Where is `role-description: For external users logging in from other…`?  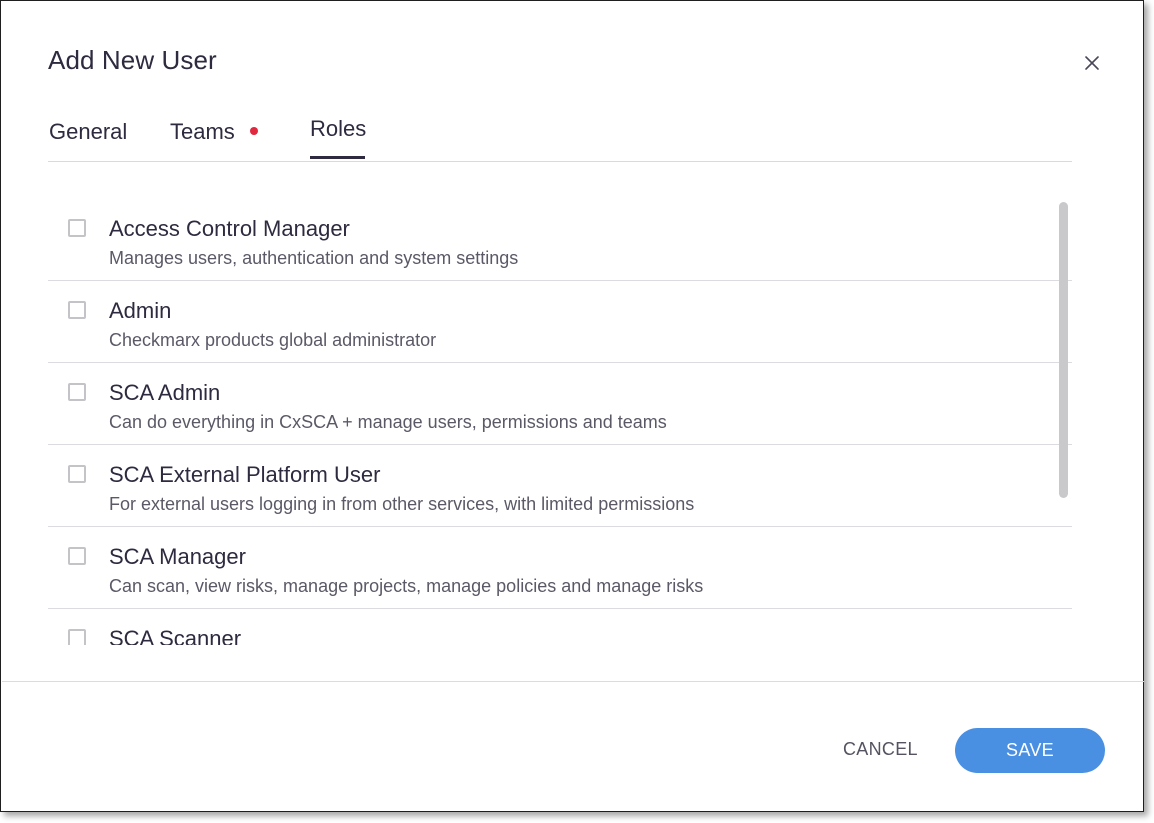 role-description: For external users logging in from other… is located at coordinates (402, 504).